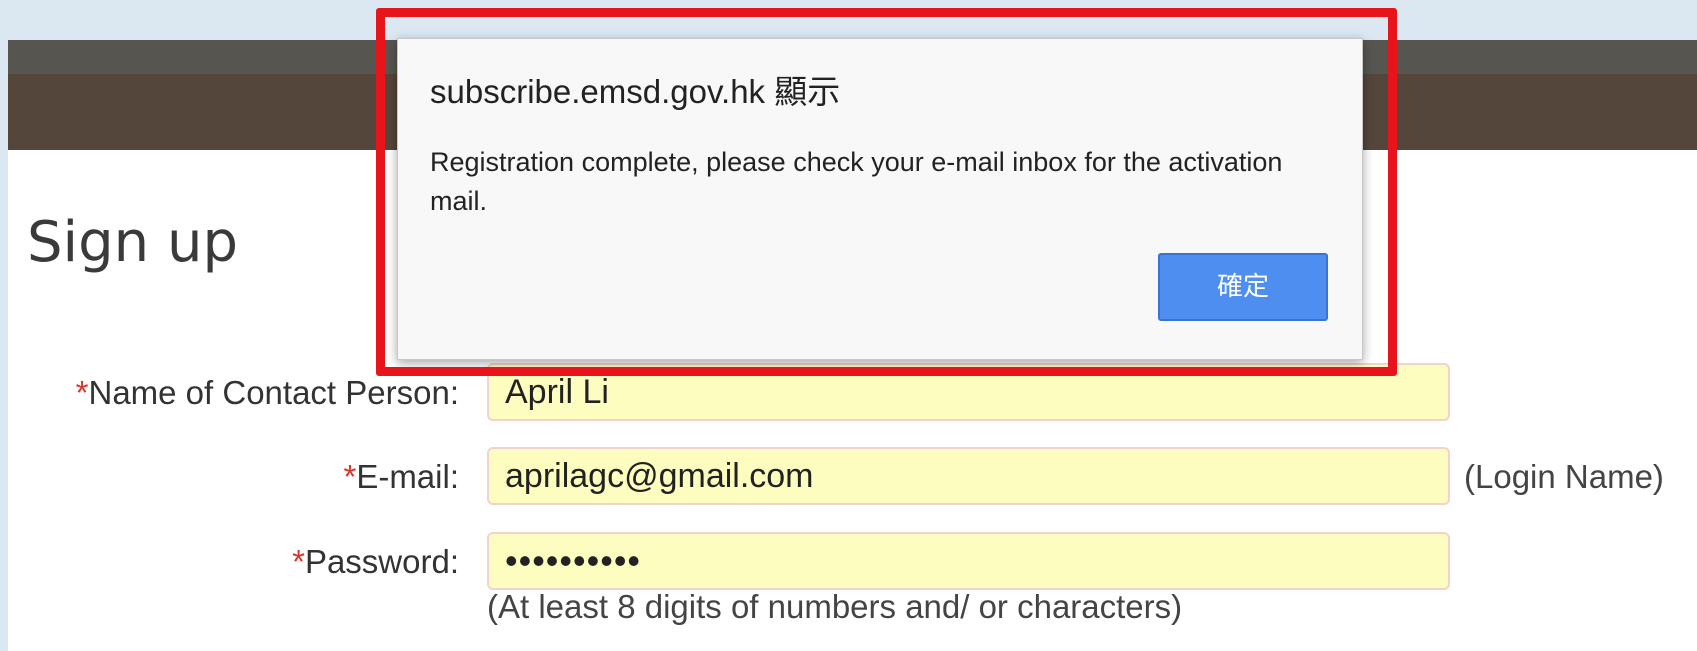  I want to click on email-field: aprilagc@gmail.com, so click(968, 476).